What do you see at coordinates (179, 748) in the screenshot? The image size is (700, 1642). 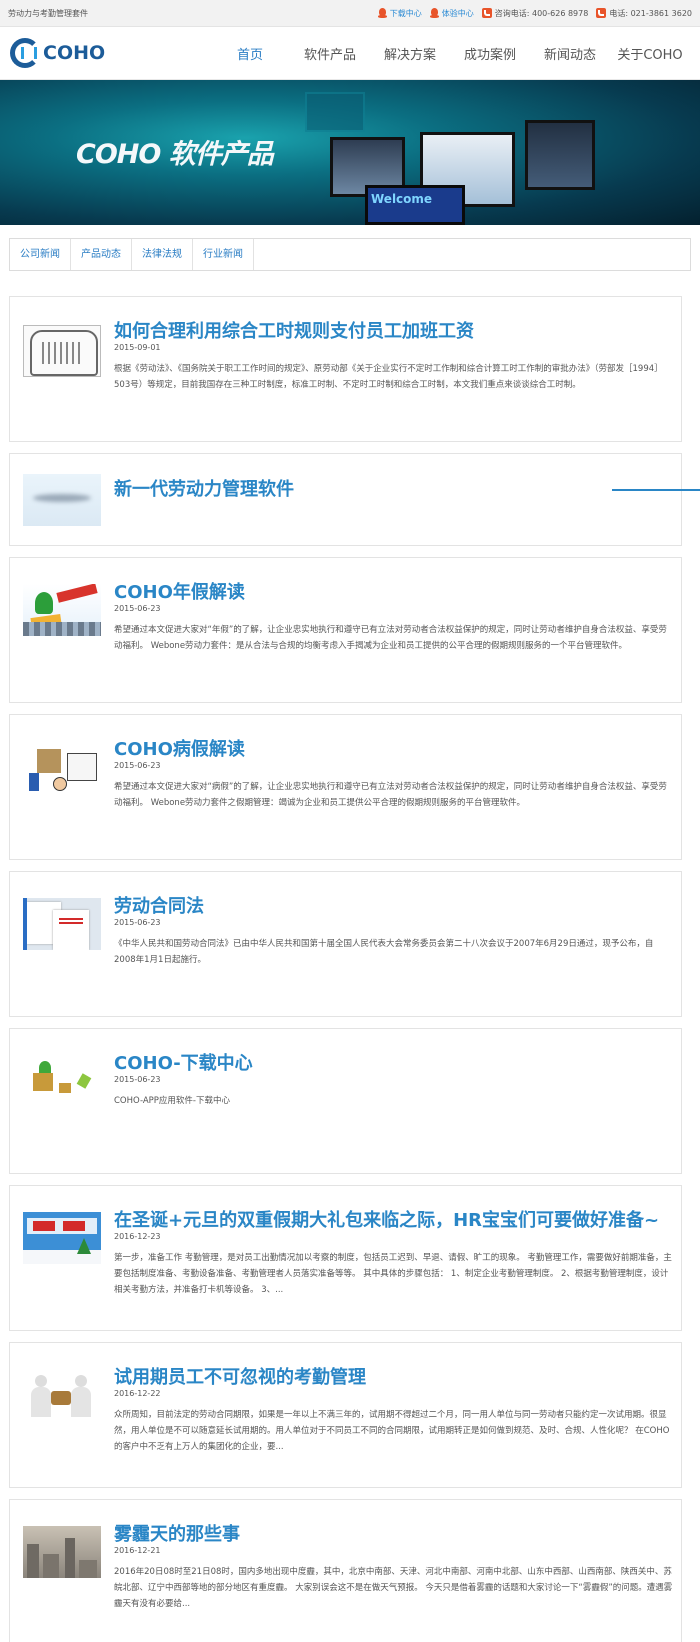 I see `article-title: COHO病假解读` at bounding box center [179, 748].